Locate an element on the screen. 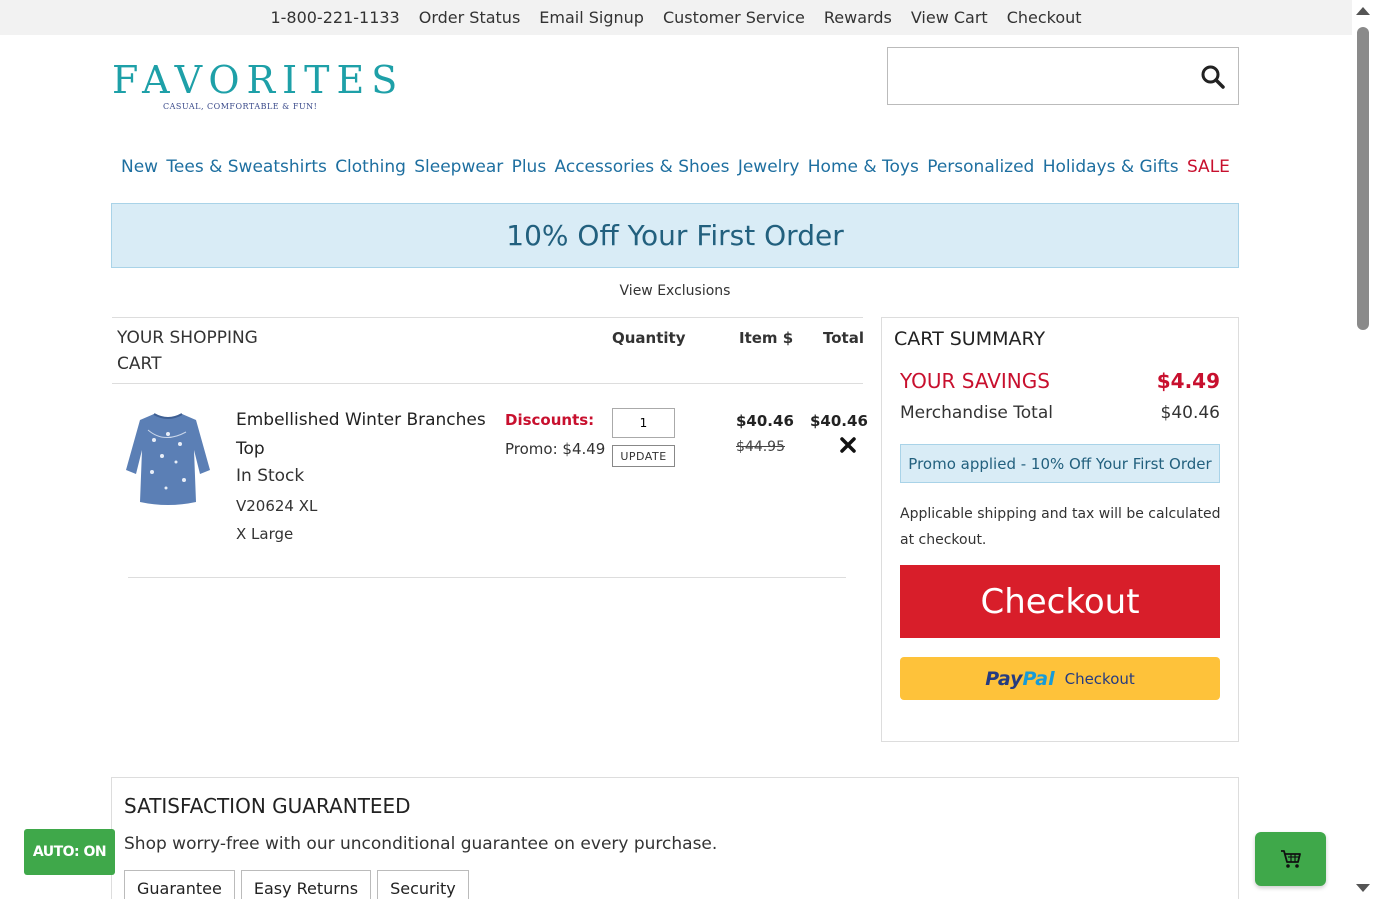  product-size: X Large is located at coordinates (265, 534).